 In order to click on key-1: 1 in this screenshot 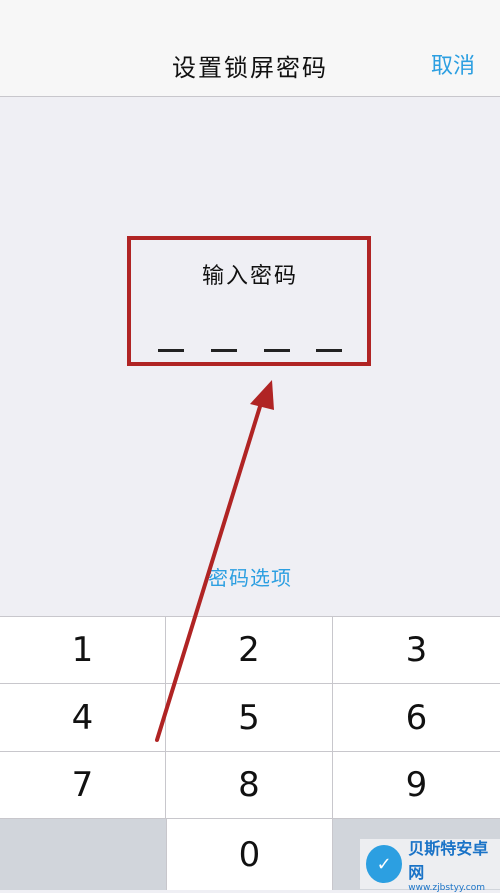, I will do `click(83, 650)`.